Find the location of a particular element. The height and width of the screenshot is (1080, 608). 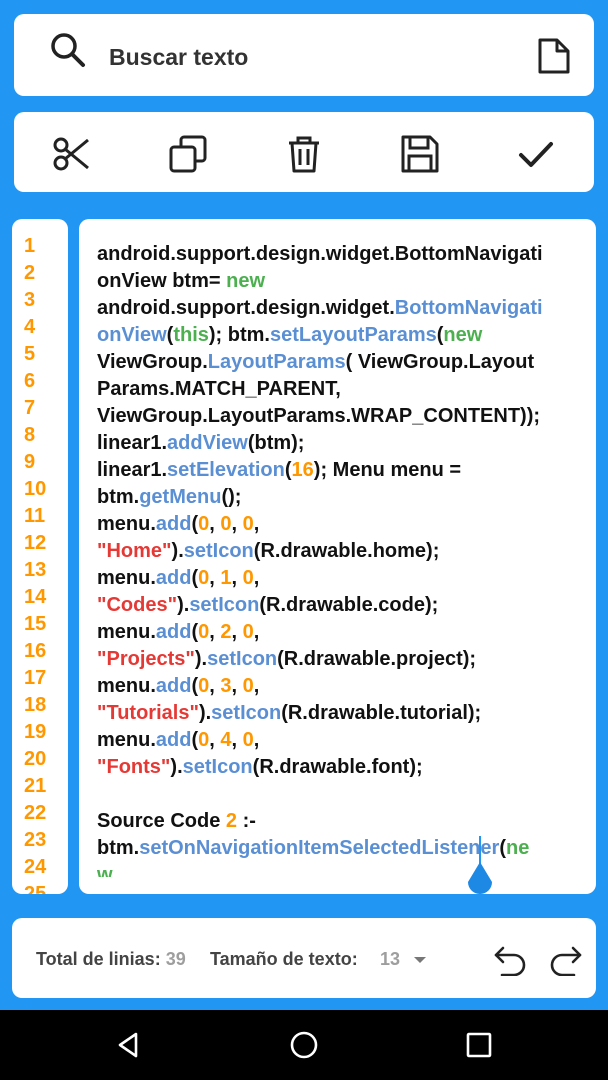

line-number: 24 is located at coordinates (35, 867).